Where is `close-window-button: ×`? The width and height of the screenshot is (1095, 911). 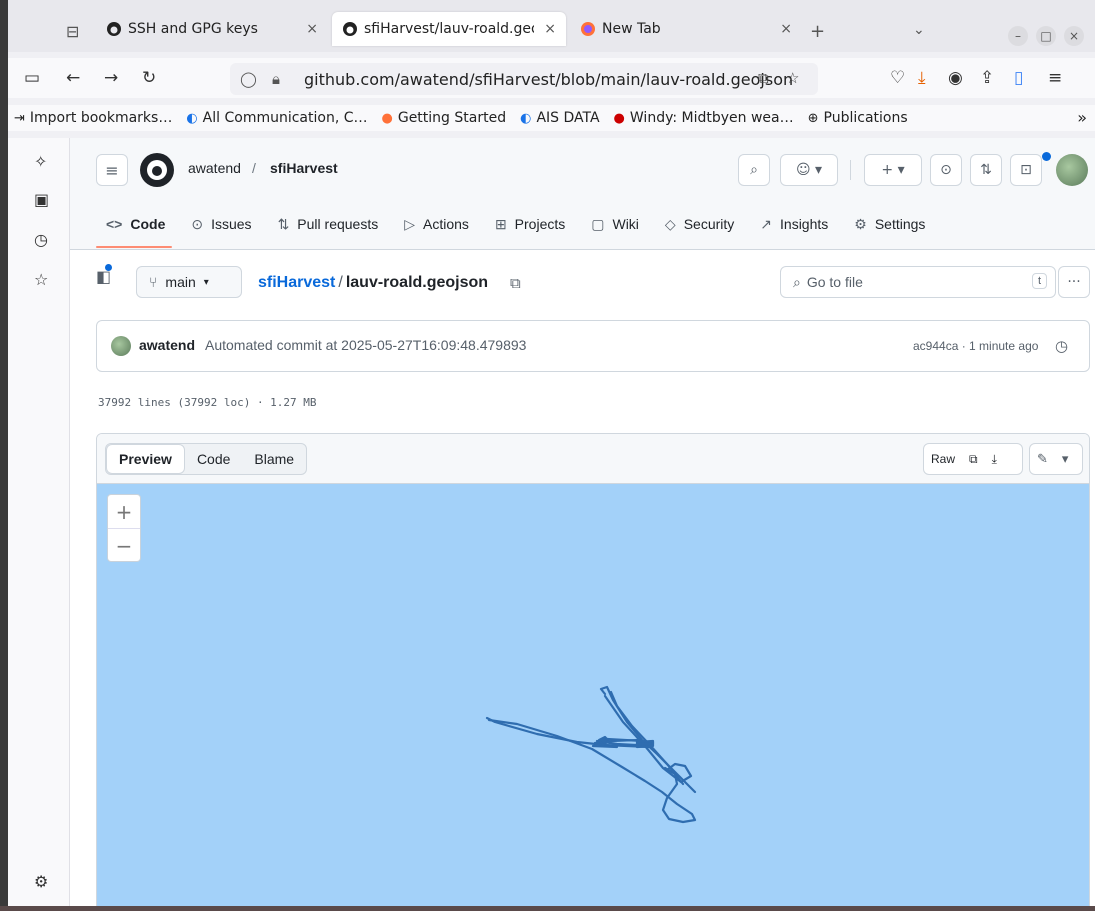 close-window-button: × is located at coordinates (1074, 36).